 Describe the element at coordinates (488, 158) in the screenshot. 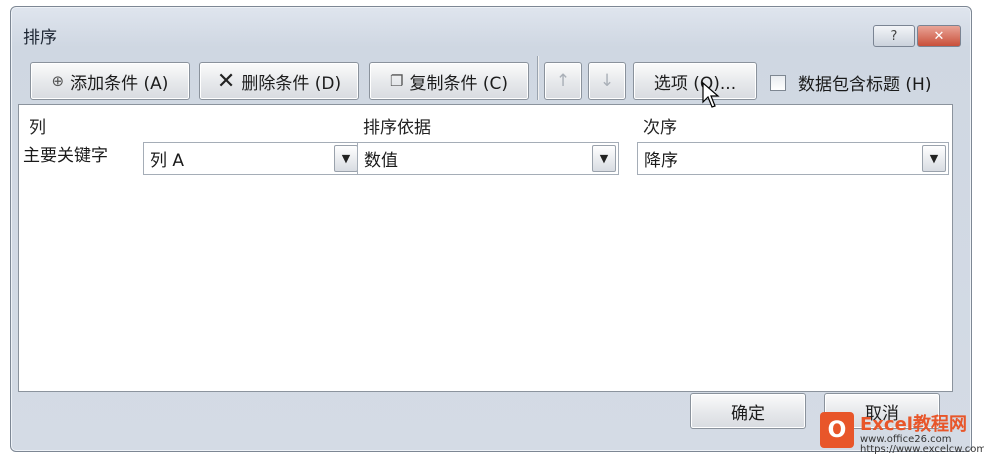

I see `sort-on-select: 数值 ▼` at that location.